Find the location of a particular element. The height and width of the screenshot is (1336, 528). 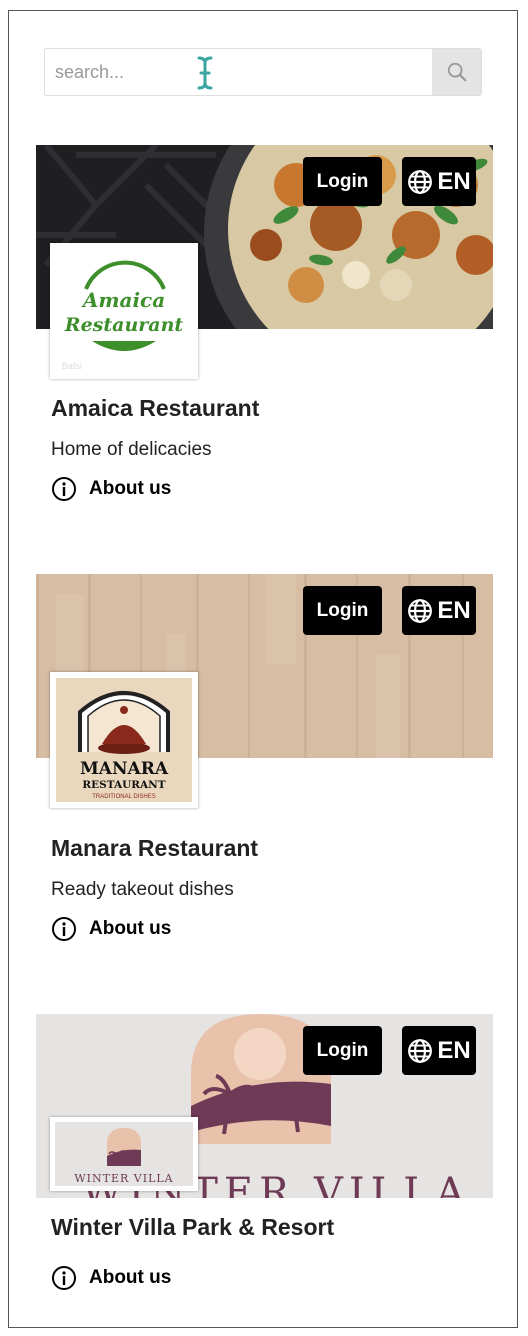

logo-text-line2: RESTAURANT is located at coordinates (123, 785).